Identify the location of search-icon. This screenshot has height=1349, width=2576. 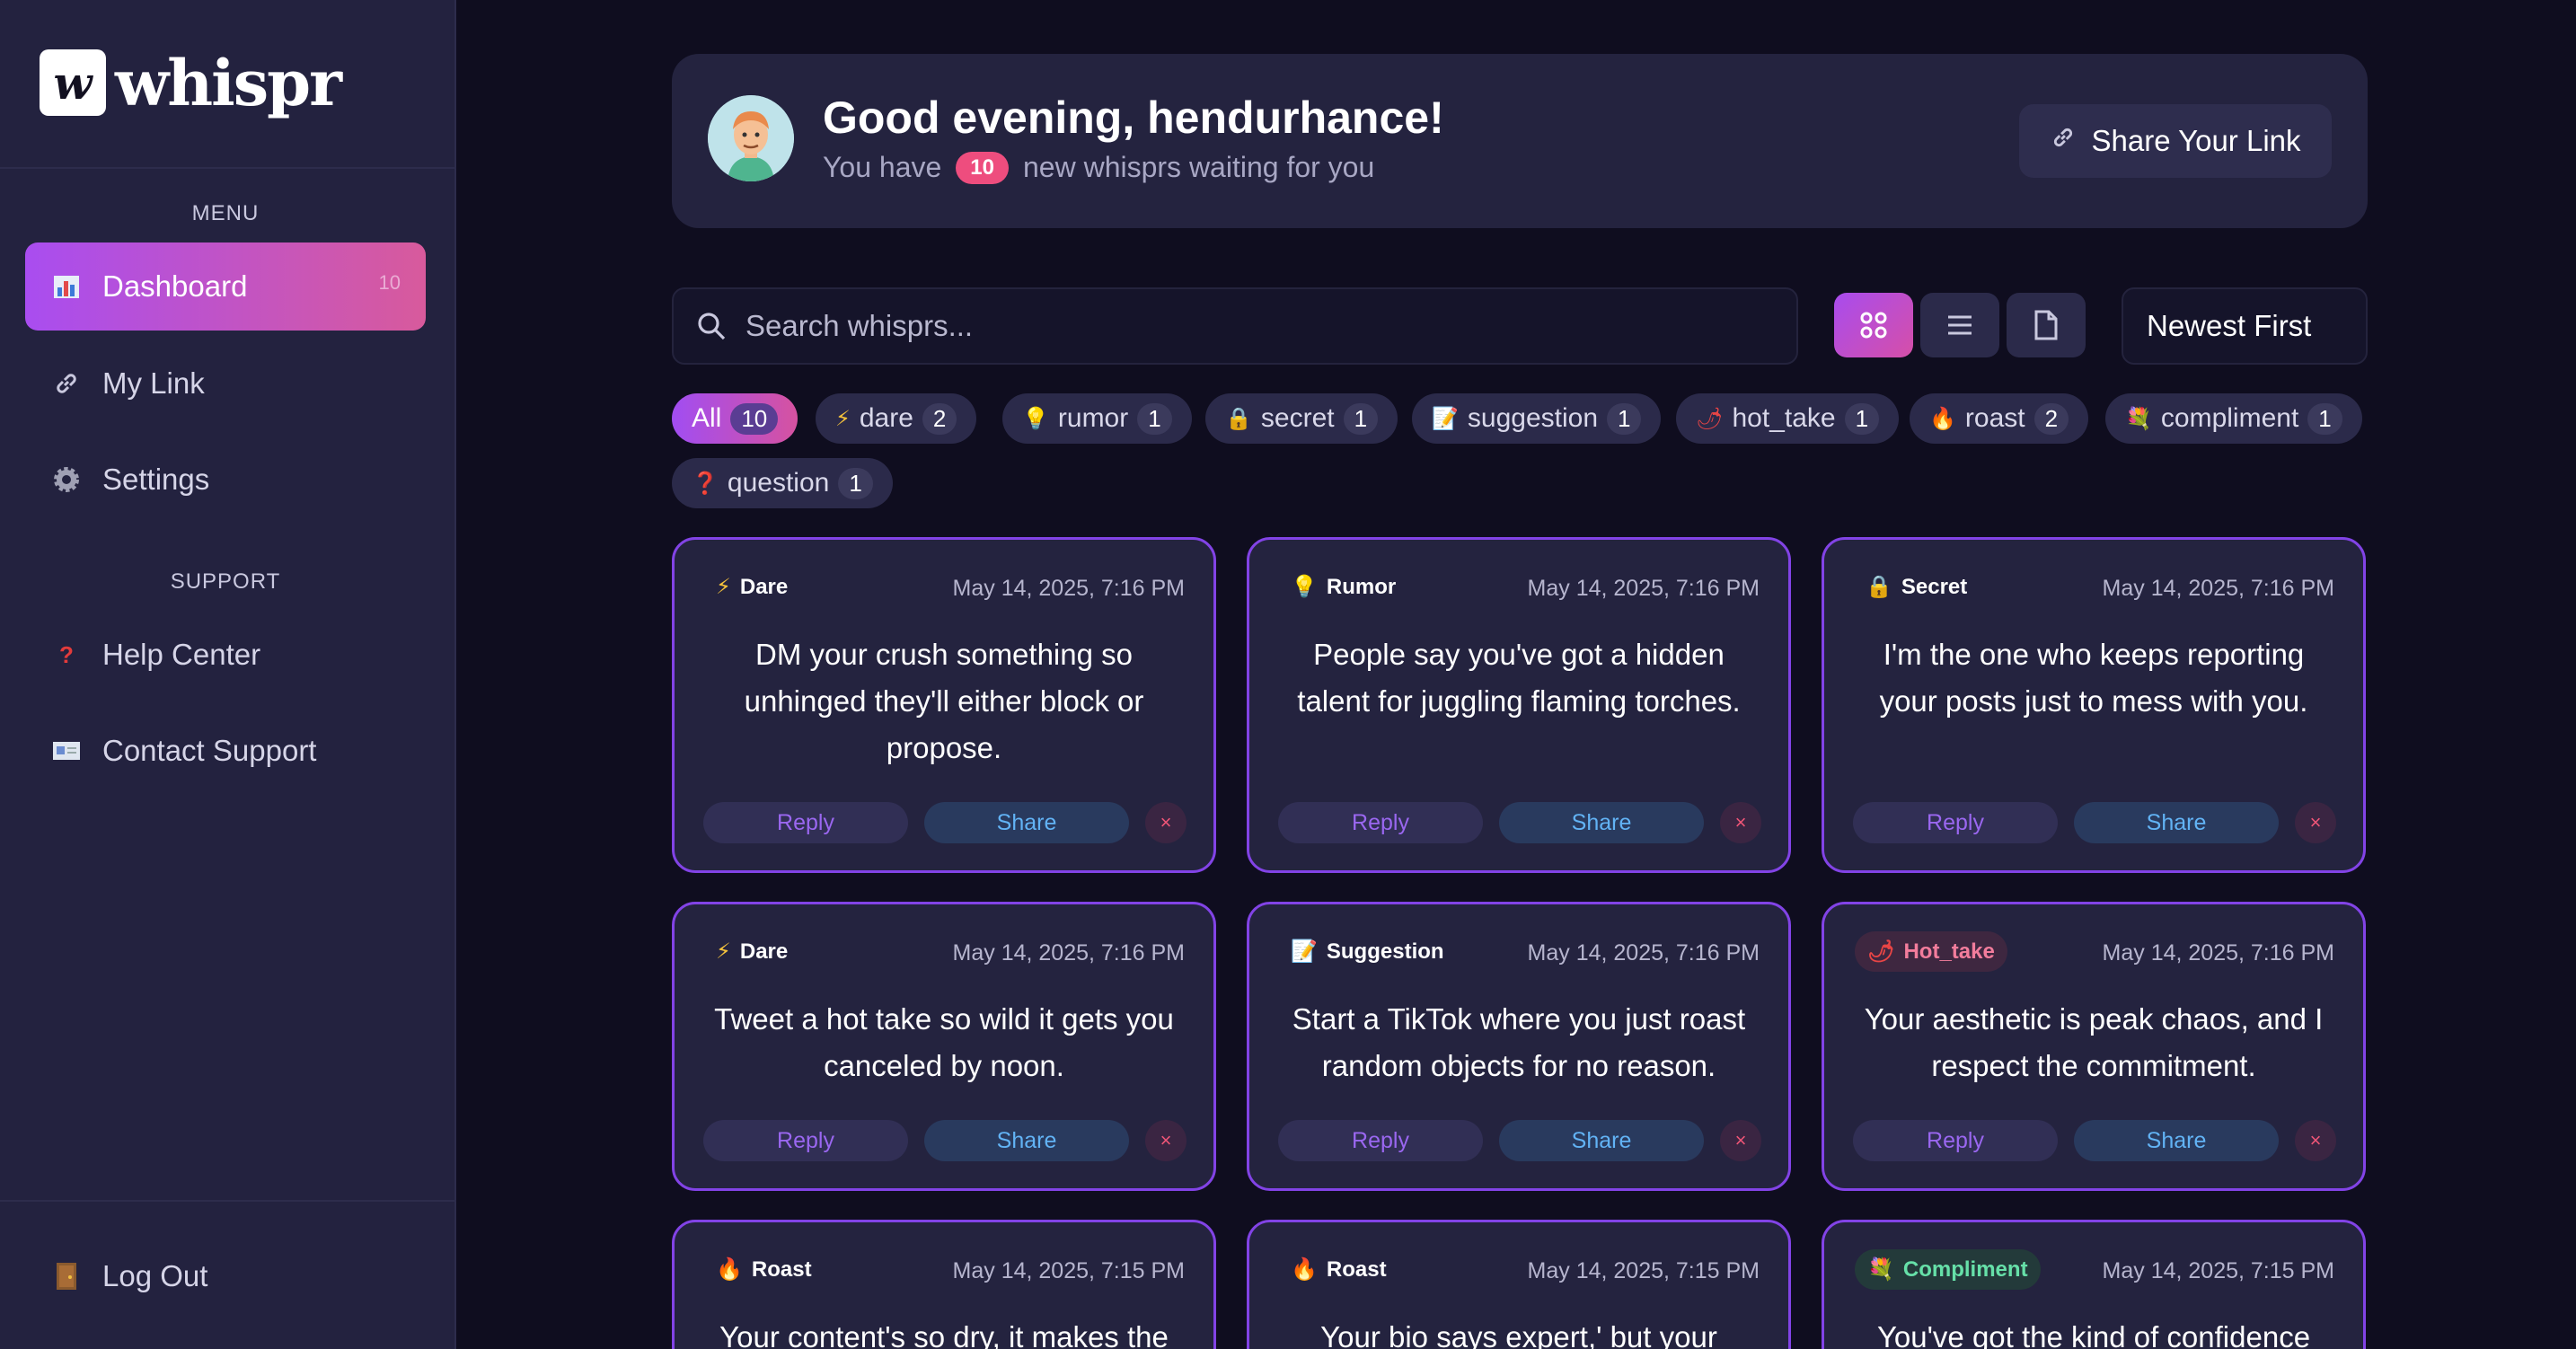
(712, 327).